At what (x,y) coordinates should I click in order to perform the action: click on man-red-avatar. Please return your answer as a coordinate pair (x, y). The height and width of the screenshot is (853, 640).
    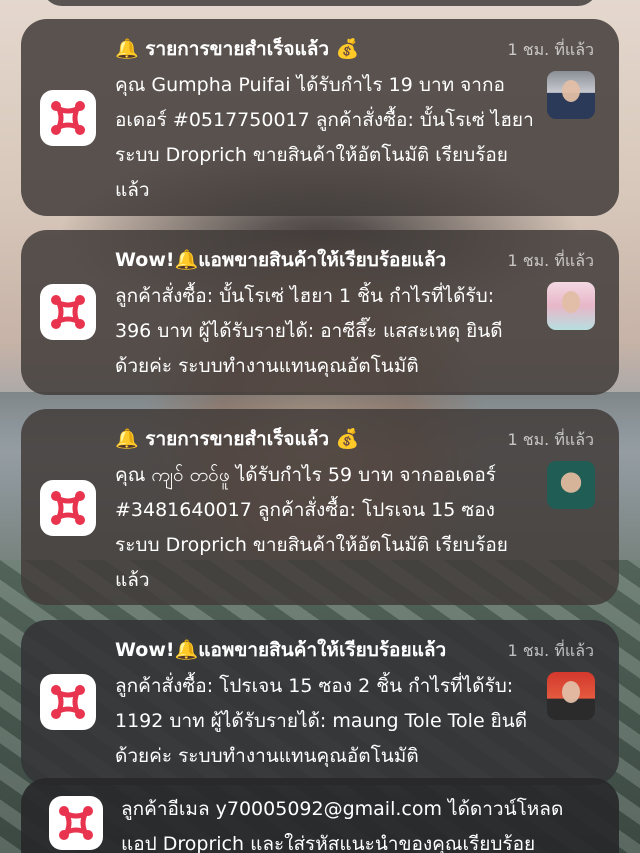
    Looking at the image, I should click on (571, 696).